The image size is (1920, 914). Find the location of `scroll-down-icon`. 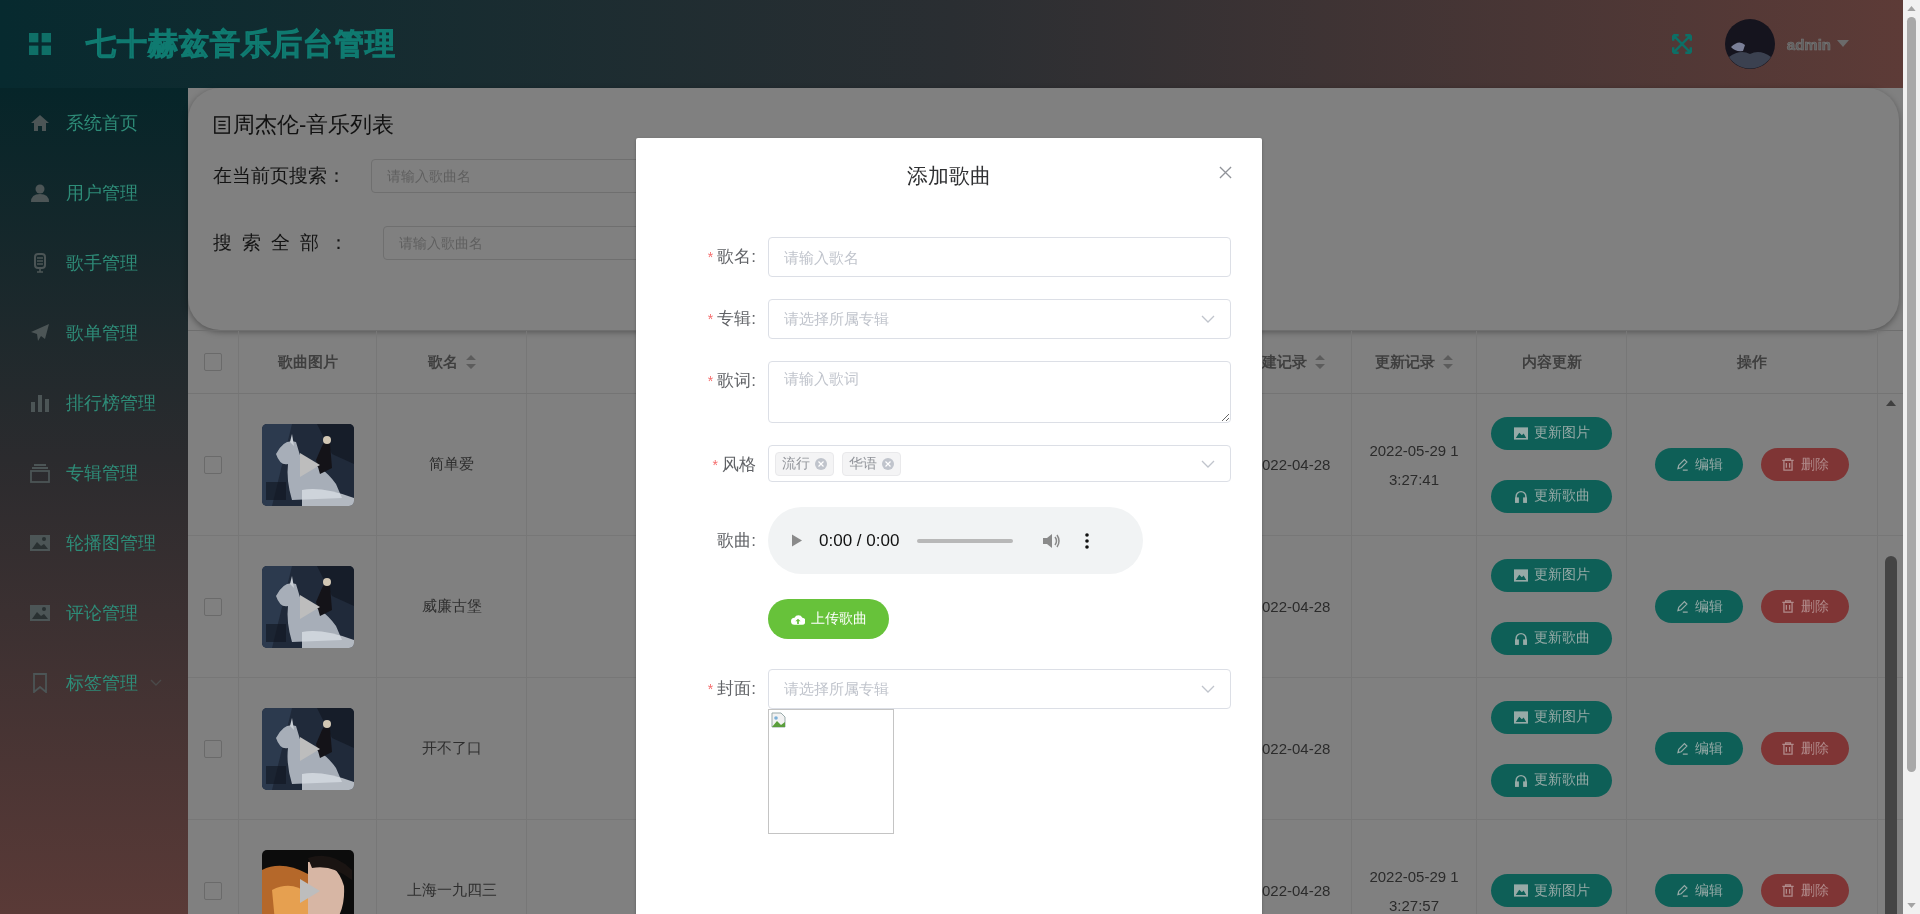

scroll-down-icon is located at coordinates (1911, 905).